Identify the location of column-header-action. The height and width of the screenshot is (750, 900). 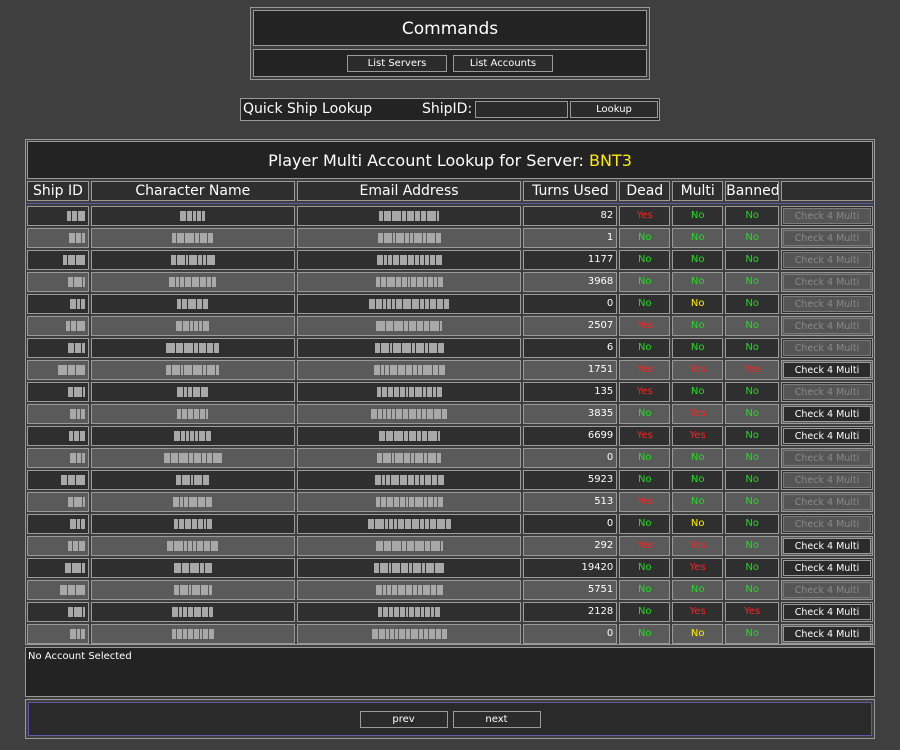
(827, 191).